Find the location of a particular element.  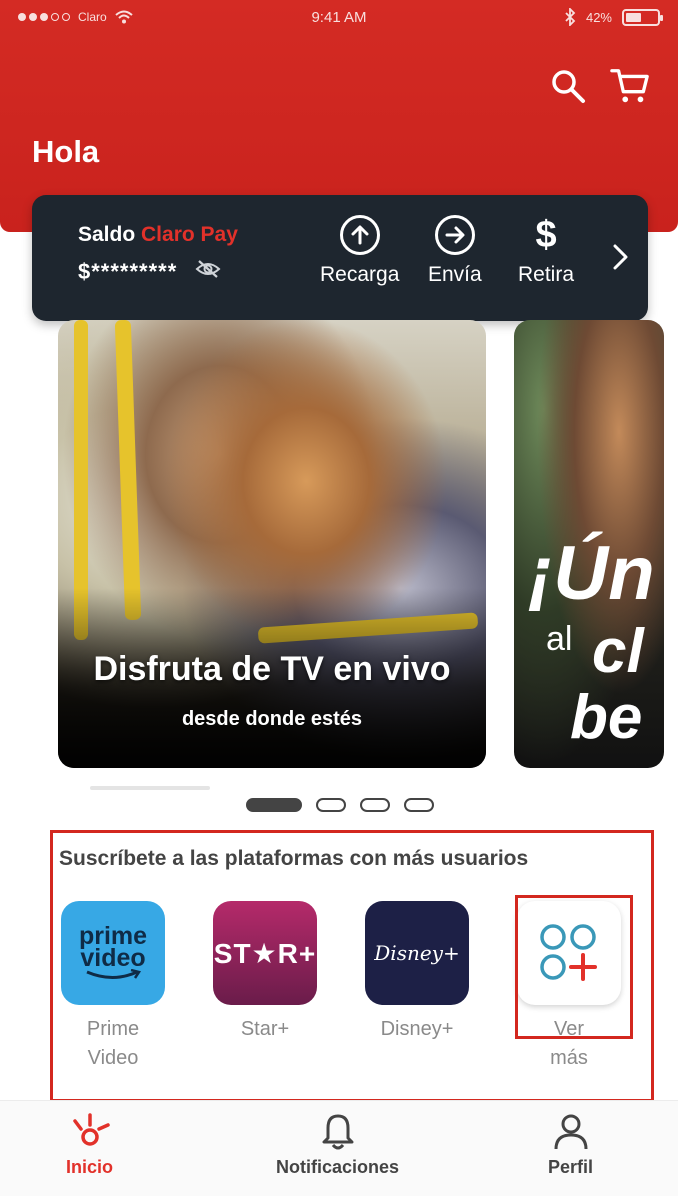

arrow-right-circle-icon is located at coordinates (454, 235).